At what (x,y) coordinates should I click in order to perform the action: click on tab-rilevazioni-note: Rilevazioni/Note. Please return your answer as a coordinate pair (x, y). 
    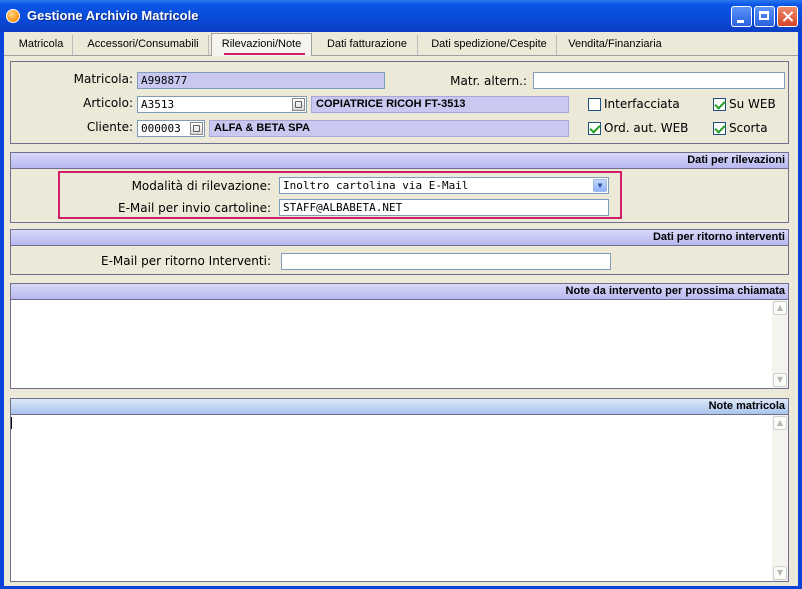
    Looking at the image, I should click on (261, 44).